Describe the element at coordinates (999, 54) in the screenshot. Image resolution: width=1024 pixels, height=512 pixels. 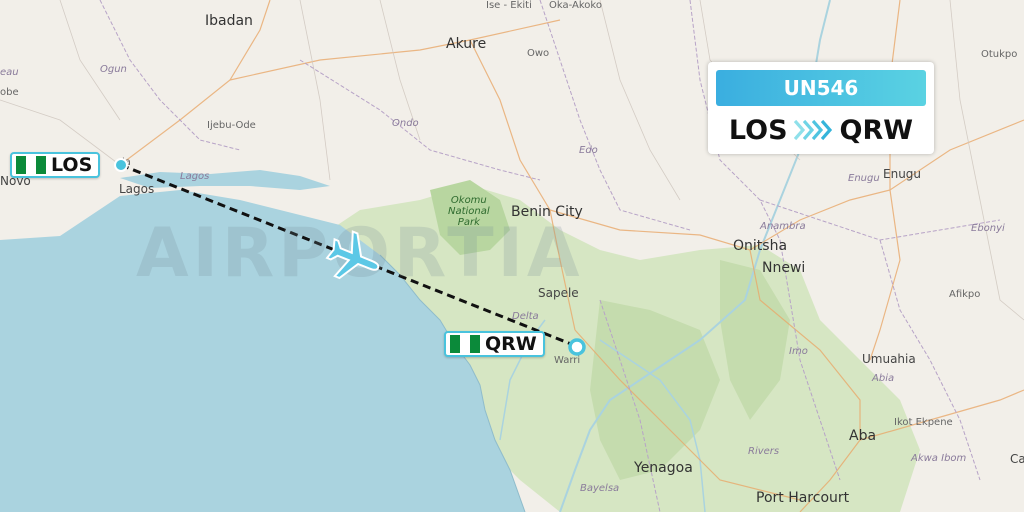
I see `city-label: Otukpo` at that location.